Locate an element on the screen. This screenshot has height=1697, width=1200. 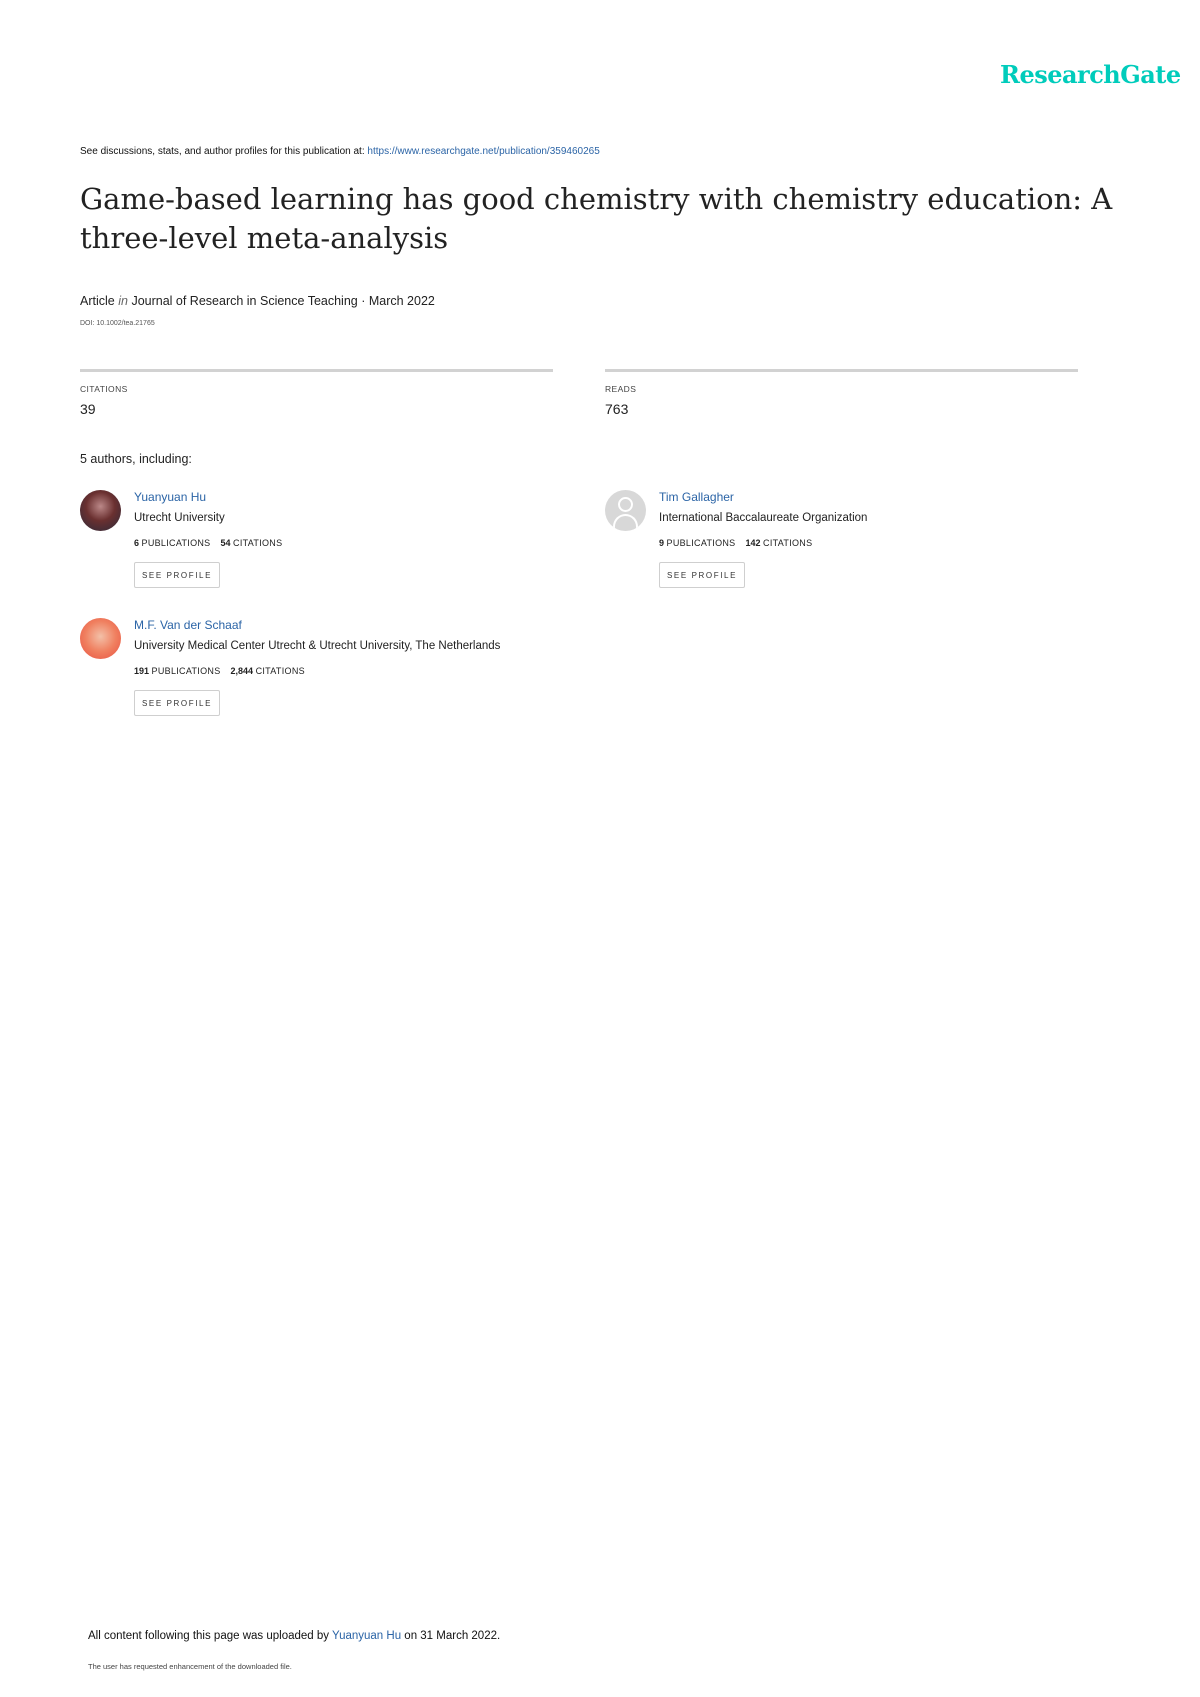
publications-count: 6 is located at coordinates (137, 543).